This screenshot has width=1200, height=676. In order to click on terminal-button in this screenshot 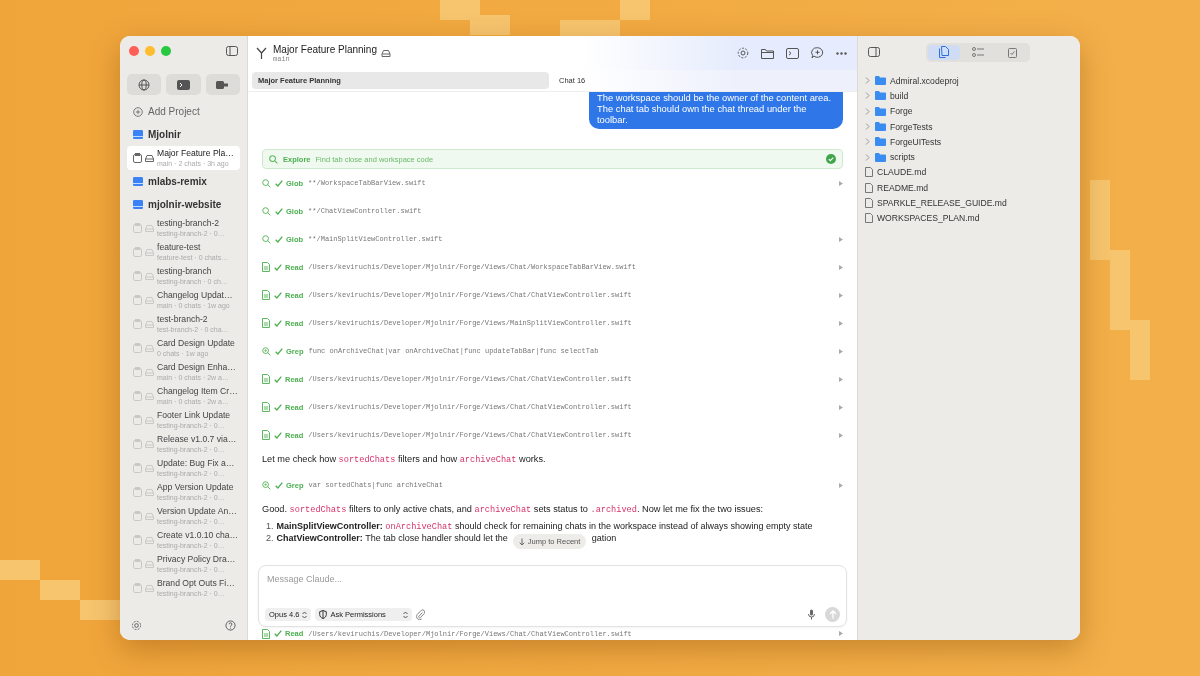, I will do `click(183, 84)`.